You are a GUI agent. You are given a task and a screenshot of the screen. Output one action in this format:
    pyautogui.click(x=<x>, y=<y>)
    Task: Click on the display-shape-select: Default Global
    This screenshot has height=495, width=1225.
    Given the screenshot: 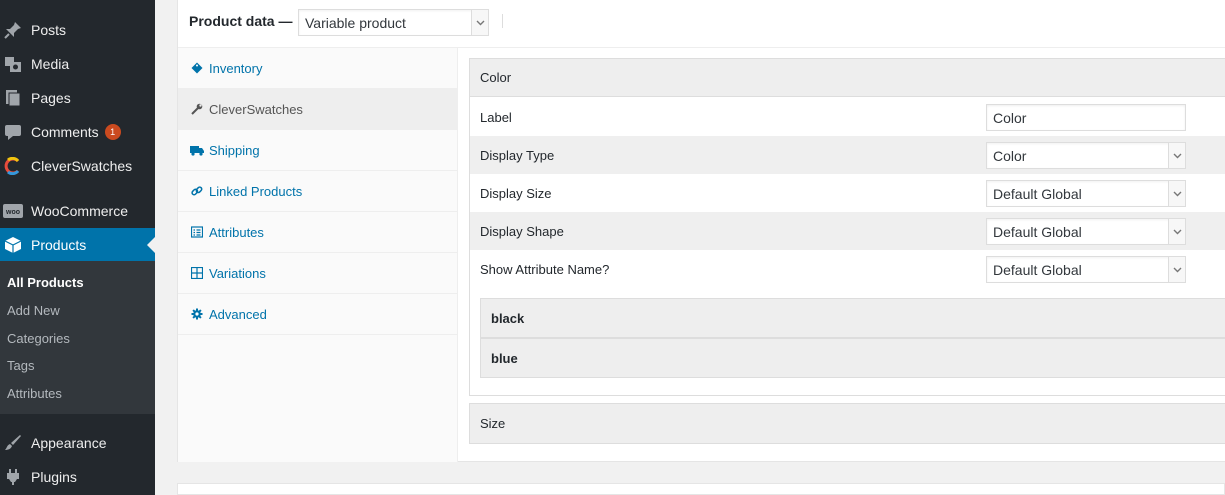 What is the action you would take?
    pyautogui.click(x=1086, y=231)
    